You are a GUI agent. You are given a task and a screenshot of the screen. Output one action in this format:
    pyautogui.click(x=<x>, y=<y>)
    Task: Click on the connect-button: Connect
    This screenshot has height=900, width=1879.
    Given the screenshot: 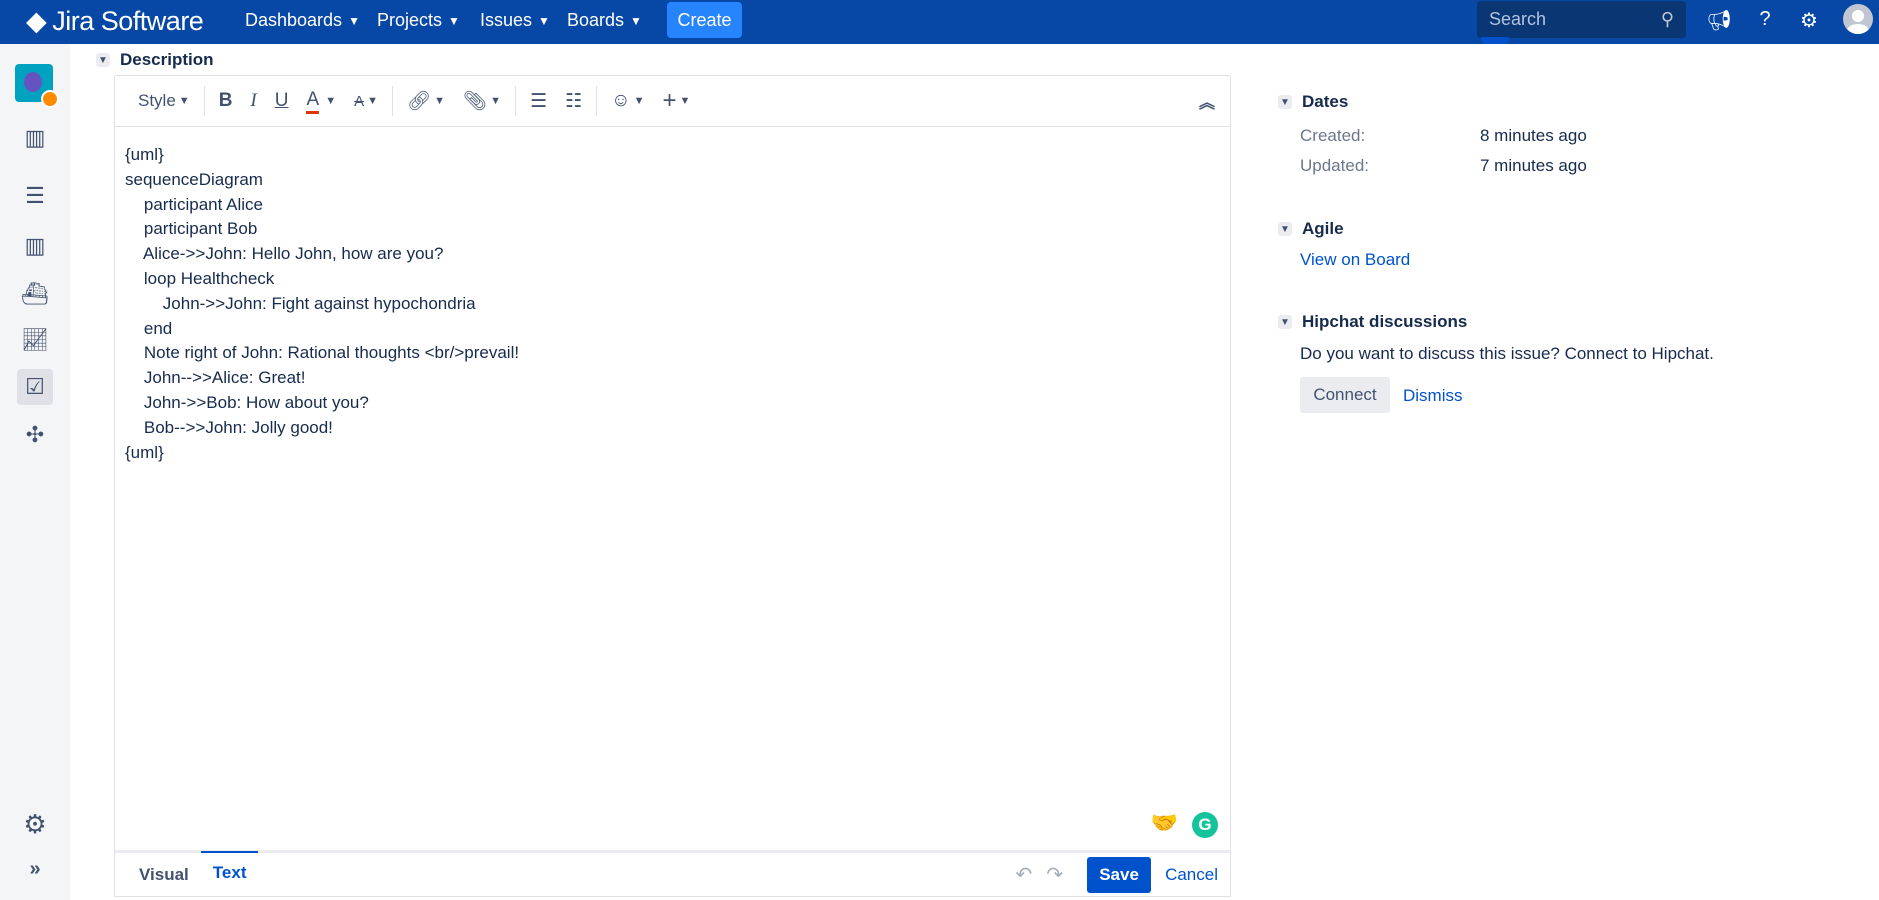 What is the action you would take?
    pyautogui.click(x=1345, y=395)
    